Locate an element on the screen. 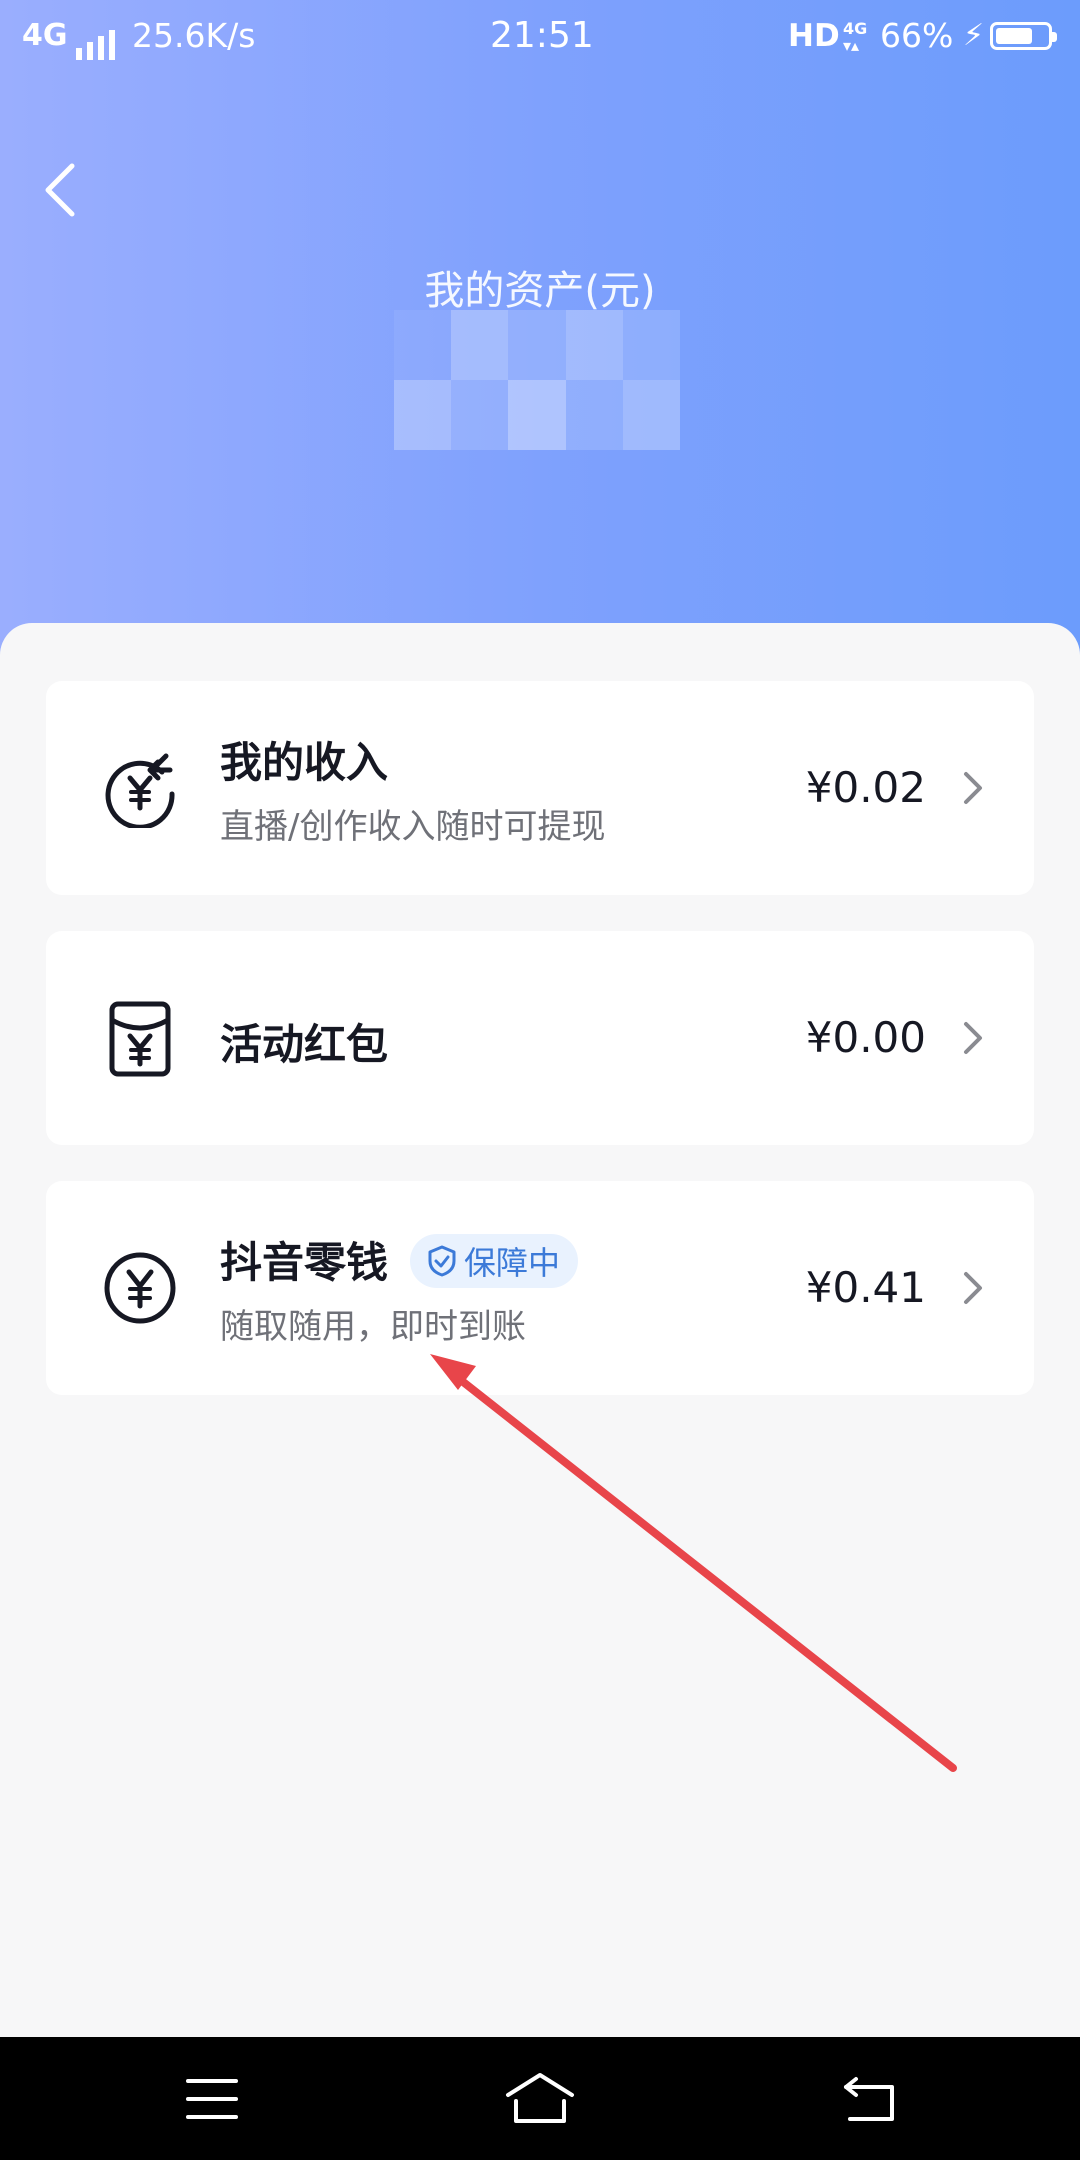 This screenshot has height=2160, width=1080. battery-percent: 66% is located at coordinates (917, 35).